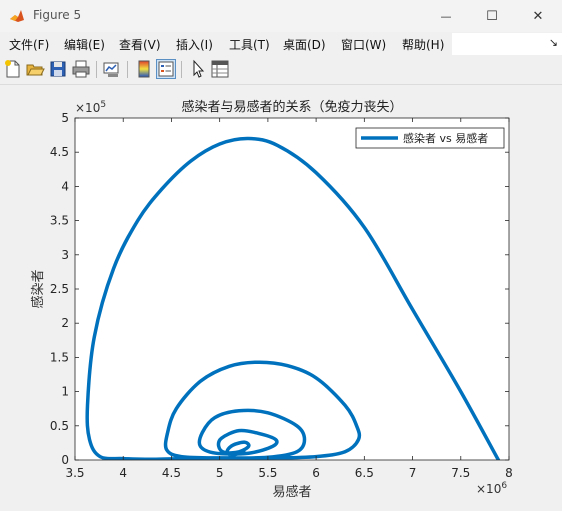 The image size is (562, 511). I want to click on x-tick-label: 7, so click(413, 473).